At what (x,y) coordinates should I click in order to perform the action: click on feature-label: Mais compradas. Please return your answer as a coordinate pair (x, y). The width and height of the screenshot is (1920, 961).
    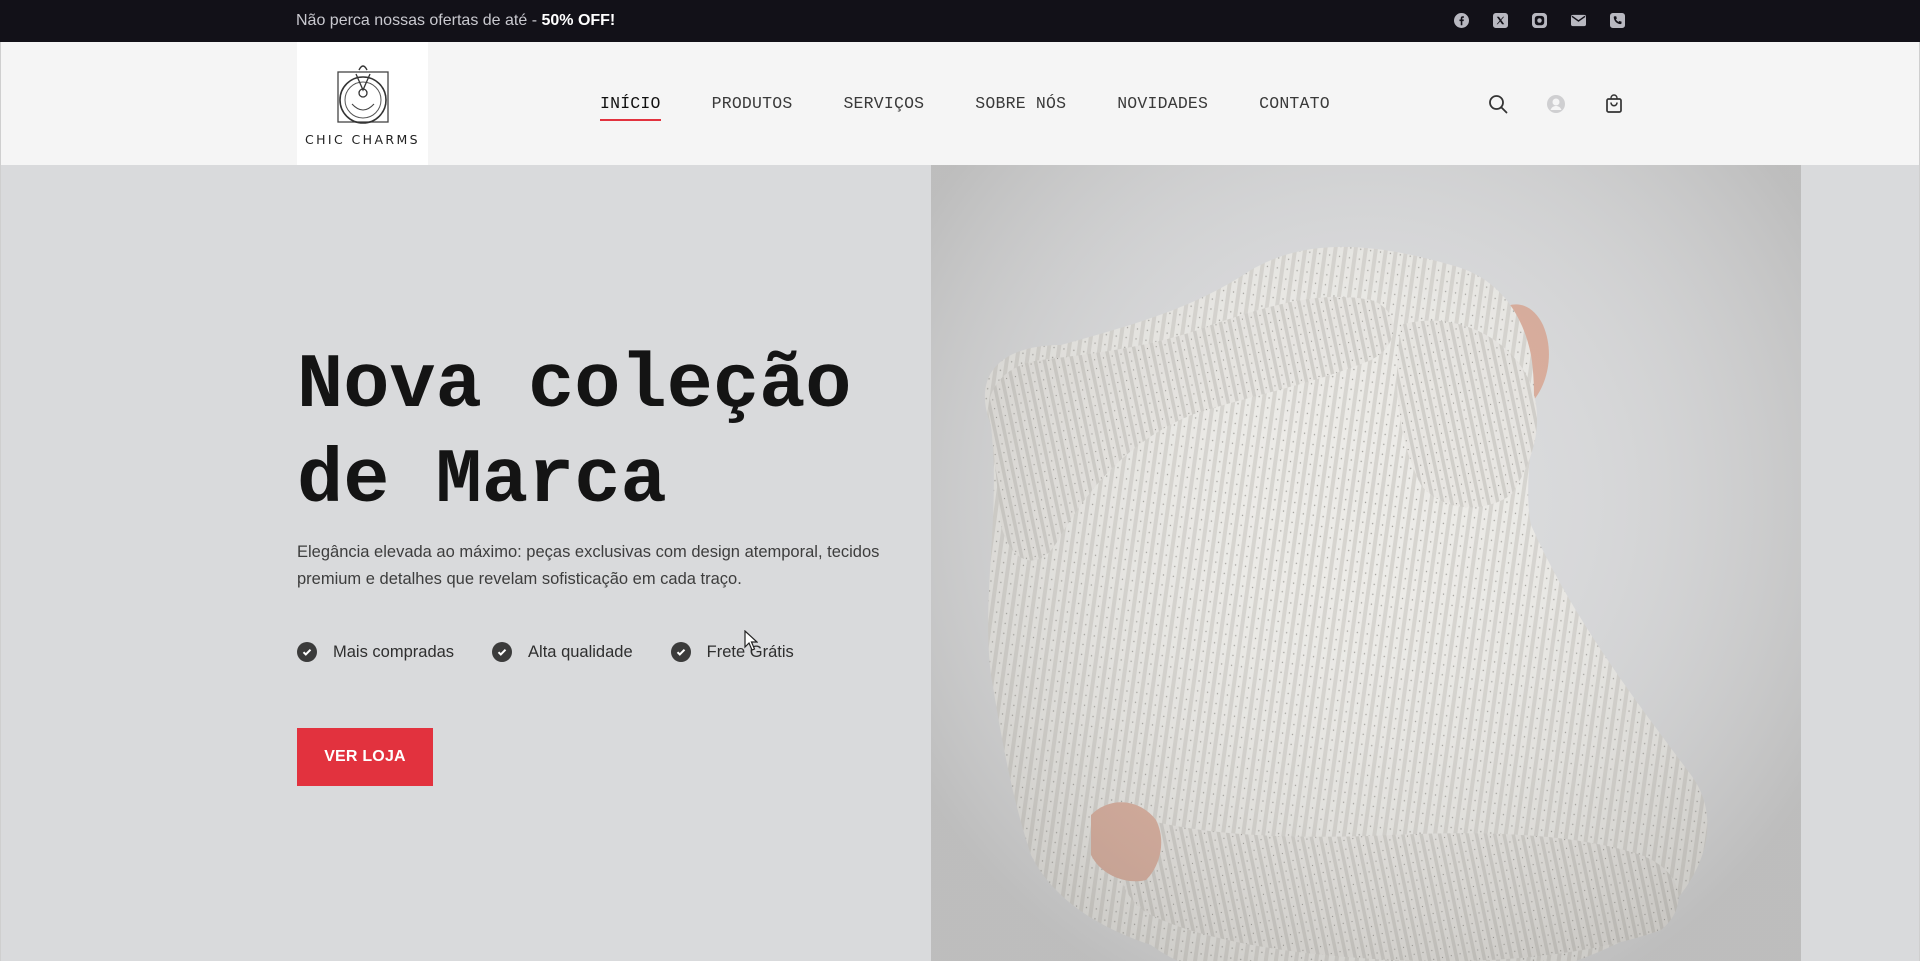
    Looking at the image, I should click on (394, 651).